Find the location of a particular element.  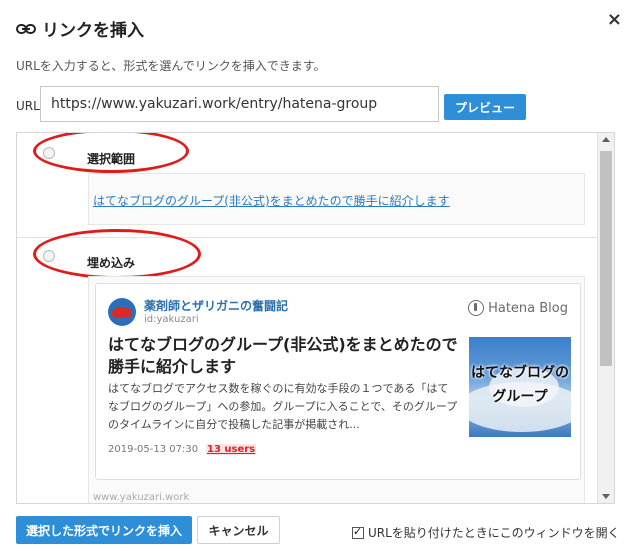

scrollbar-thumb is located at coordinates (606, 258).